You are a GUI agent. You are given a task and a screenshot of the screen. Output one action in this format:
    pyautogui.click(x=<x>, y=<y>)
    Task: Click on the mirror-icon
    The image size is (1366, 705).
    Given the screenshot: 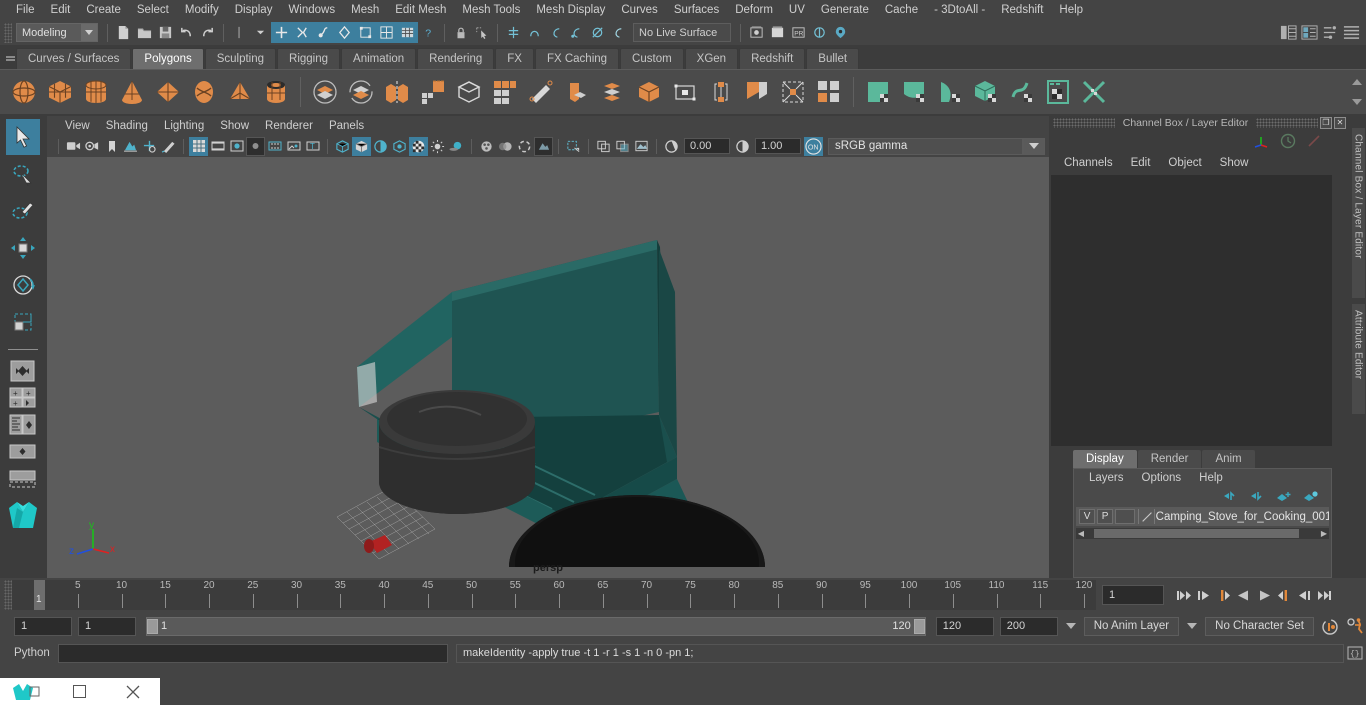 What is the action you would take?
    pyautogui.click(x=397, y=92)
    